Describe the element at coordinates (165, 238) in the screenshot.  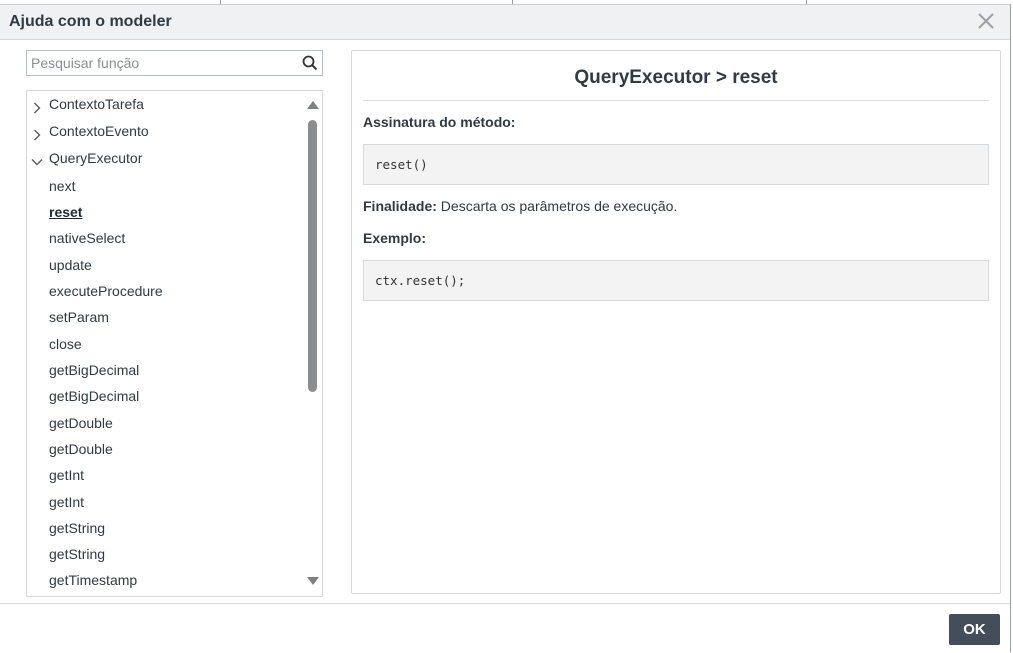
I see `tree-item: nativeSelect` at that location.